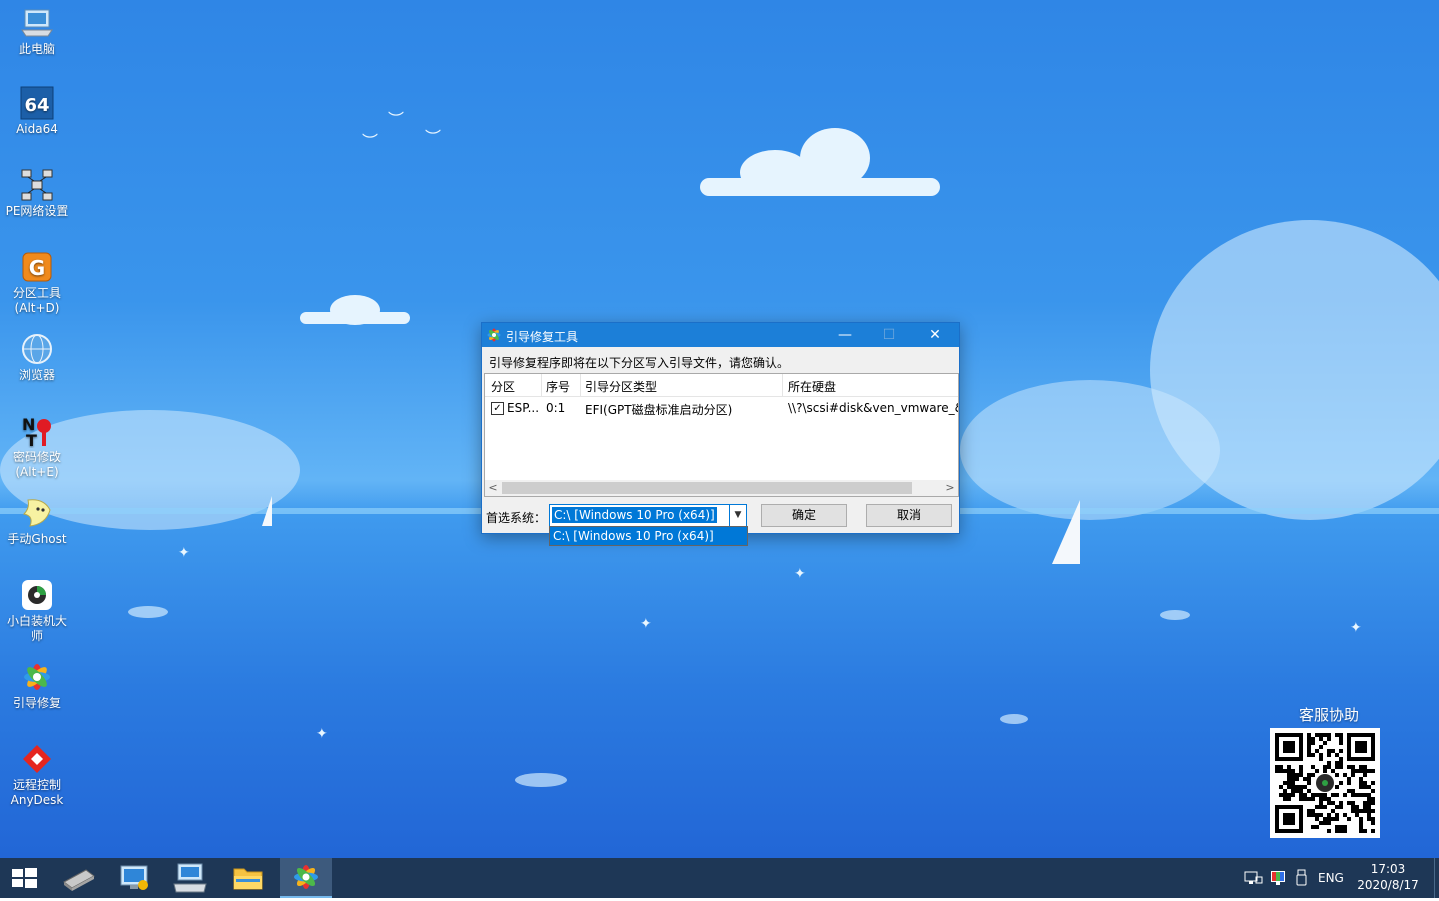 The width and height of the screenshot is (1439, 901). I want to click on svg-text: G, so click(37, 268).